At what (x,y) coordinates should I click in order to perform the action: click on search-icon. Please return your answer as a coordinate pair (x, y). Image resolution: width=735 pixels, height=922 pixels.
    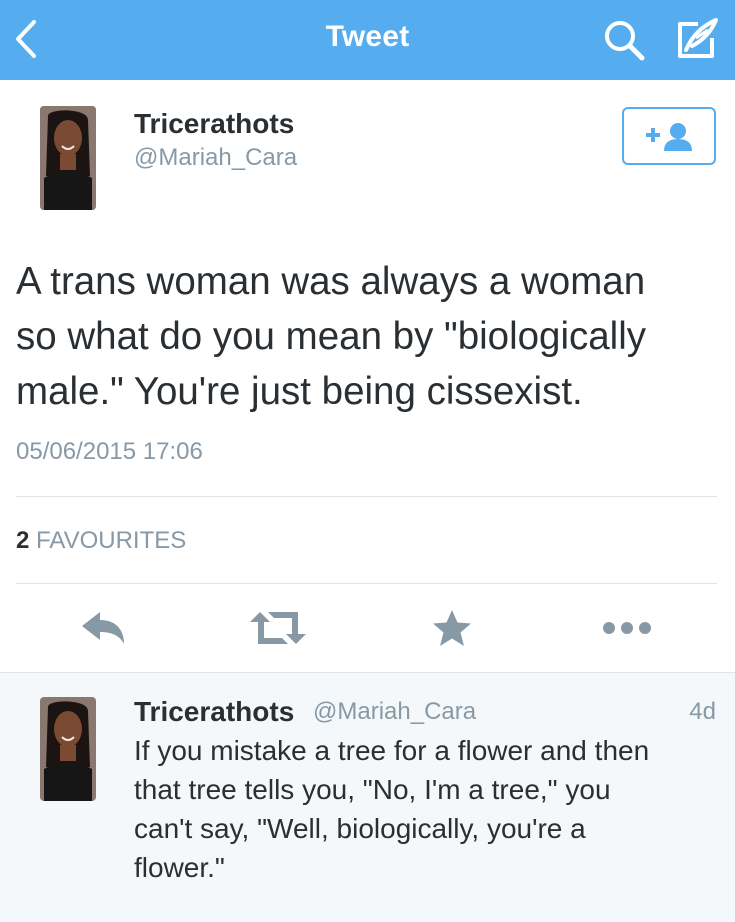
    Looking at the image, I should click on (625, 41).